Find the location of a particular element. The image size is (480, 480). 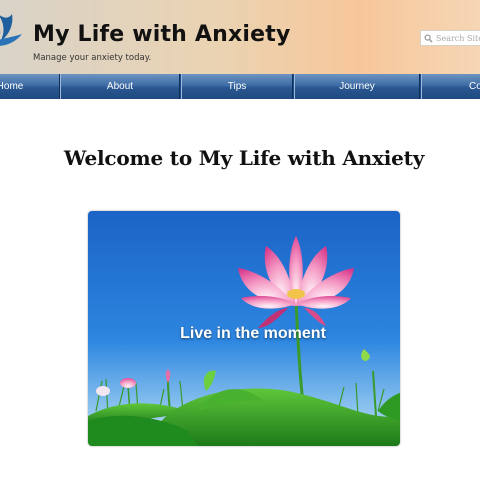

site-title: My Life with Anxiety is located at coordinates (162, 34).